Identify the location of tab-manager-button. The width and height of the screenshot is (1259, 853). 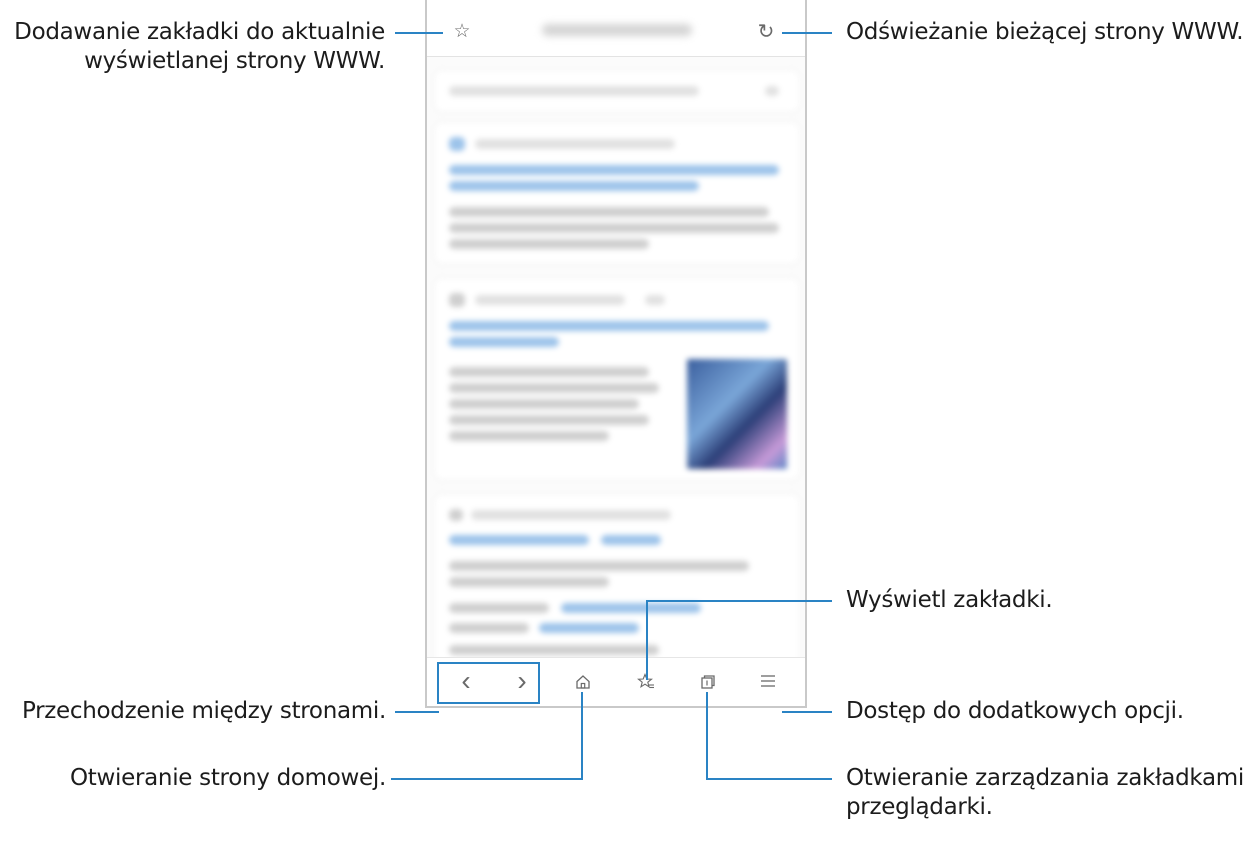
(708, 682).